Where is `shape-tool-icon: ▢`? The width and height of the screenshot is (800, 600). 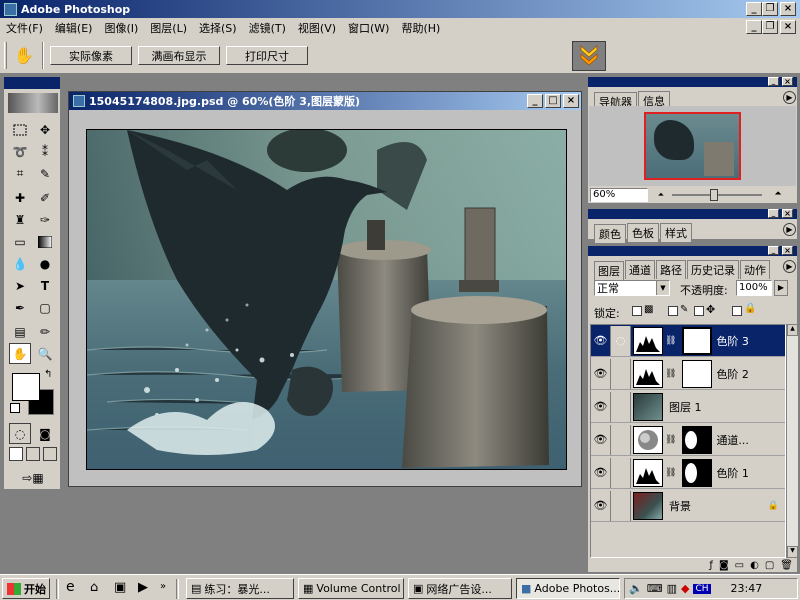 shape-tool-icon: ▢ is located at coordinates (45, 307).